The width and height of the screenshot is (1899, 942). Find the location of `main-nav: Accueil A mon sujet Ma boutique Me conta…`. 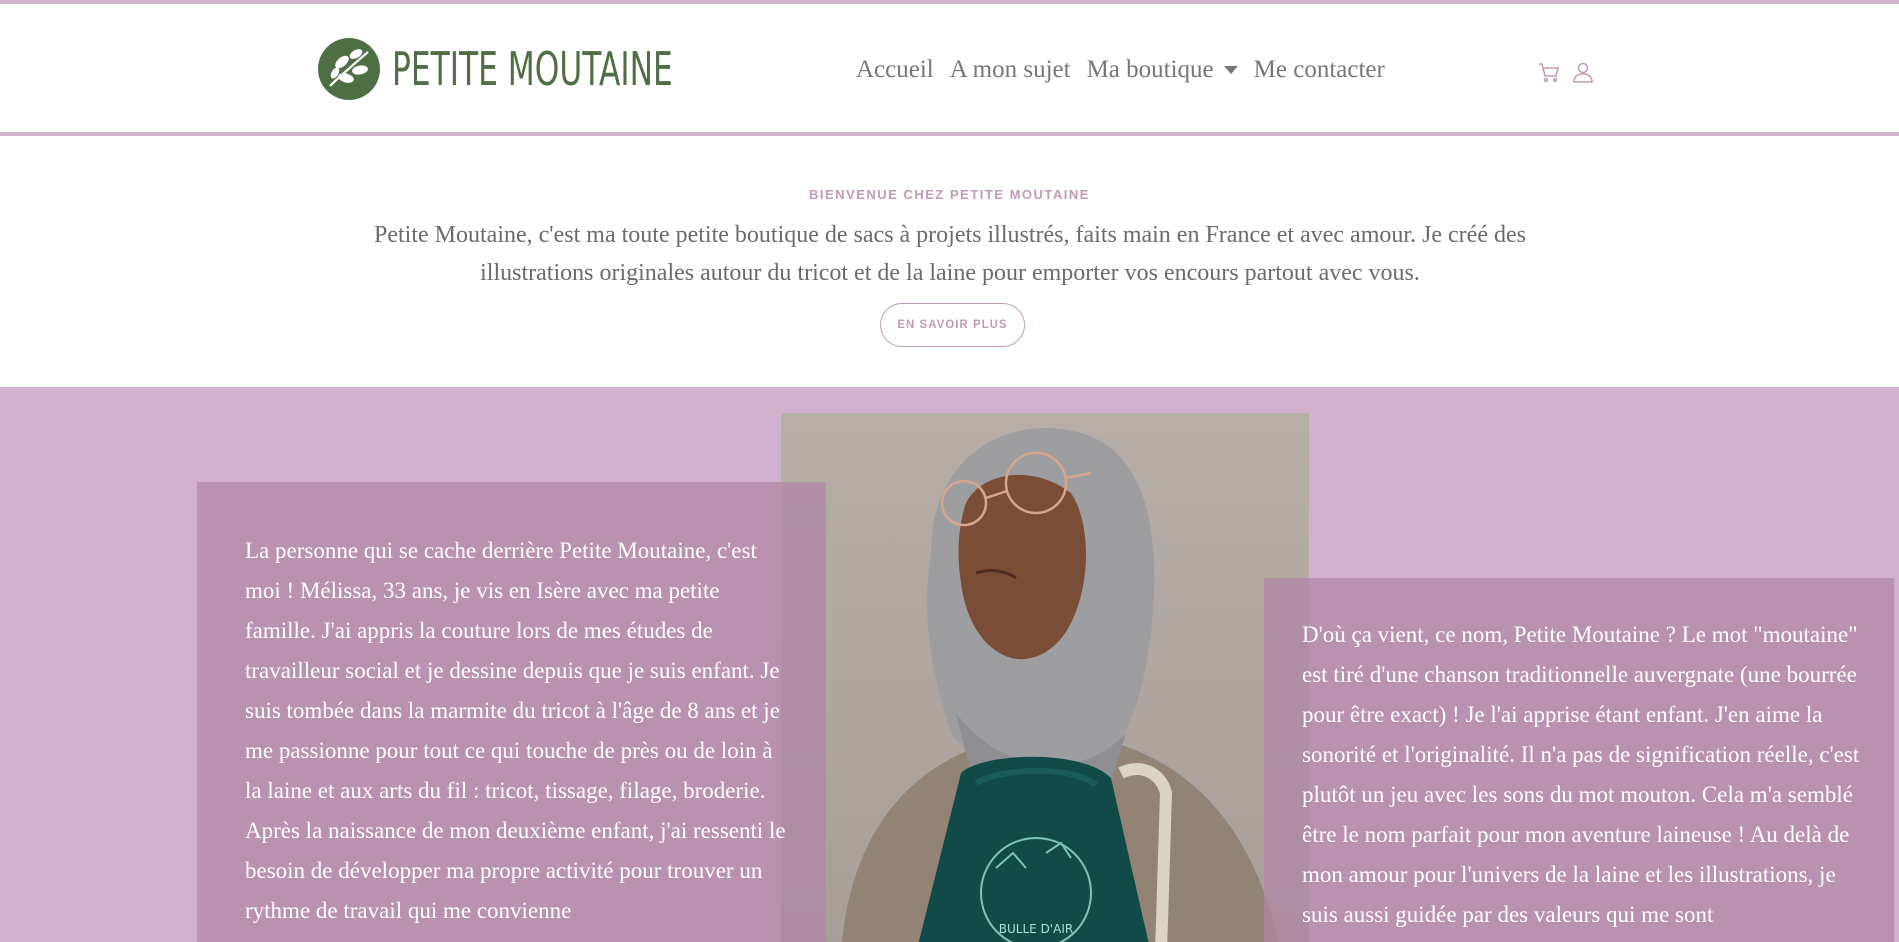

main-nav: Accueil A mon sujet Ma boutique Me conta… is located at coordinates (1128, 70).